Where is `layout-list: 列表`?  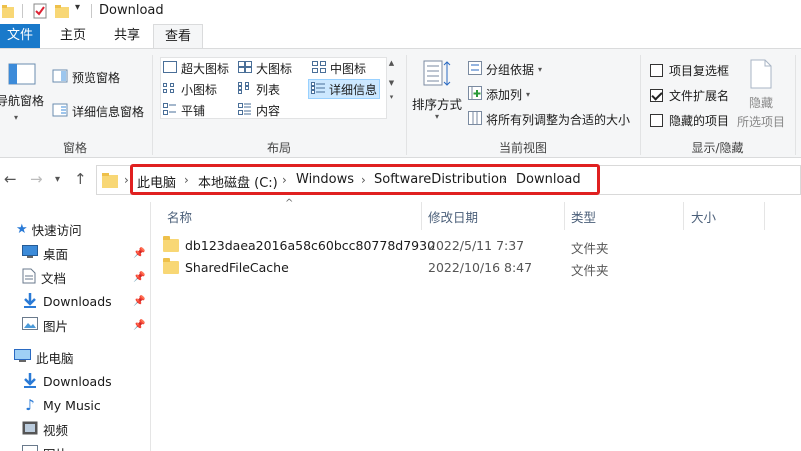 layout-list: 列表 is located at coordinates (259, 89).